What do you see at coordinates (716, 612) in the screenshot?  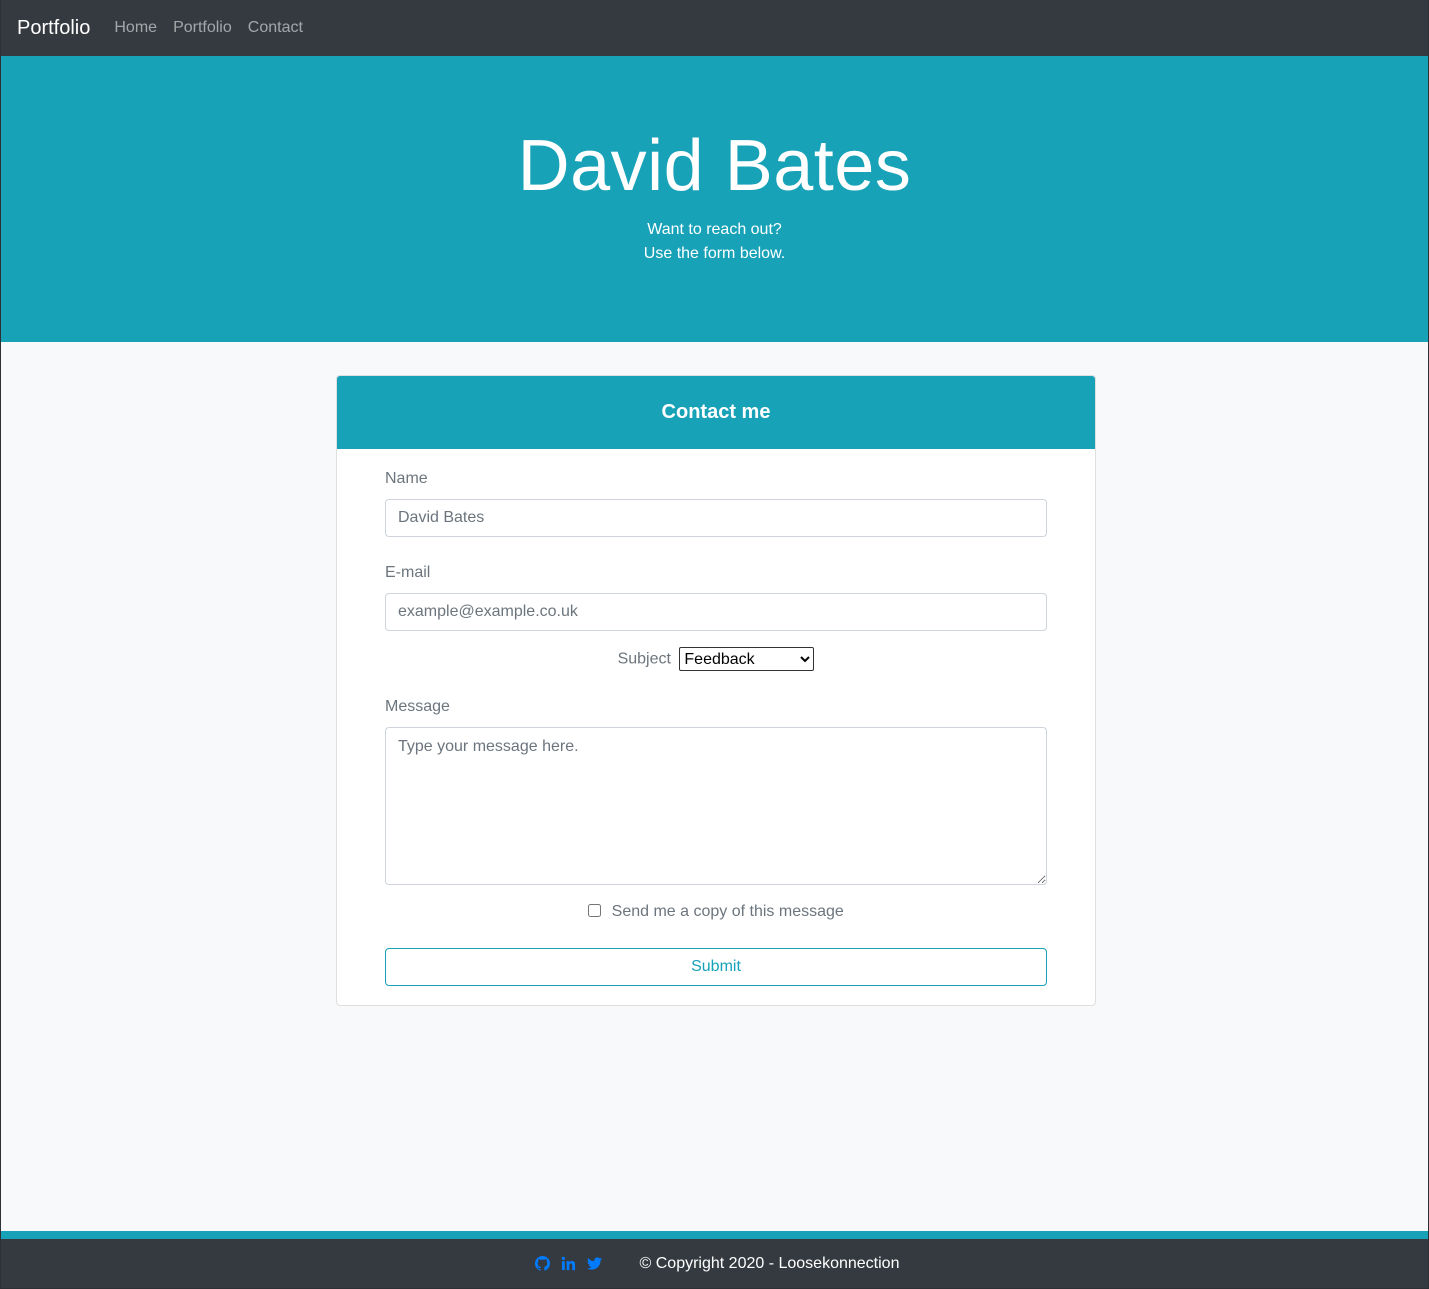 I see `email-input` at bounding box center [716, 612].